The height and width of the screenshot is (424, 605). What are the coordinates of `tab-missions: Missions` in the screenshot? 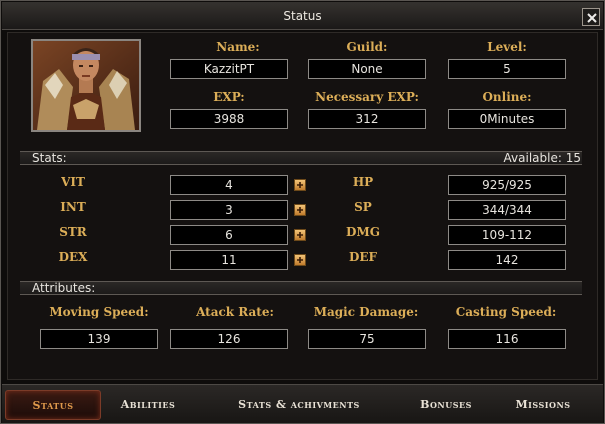 It's located at (543, 405).